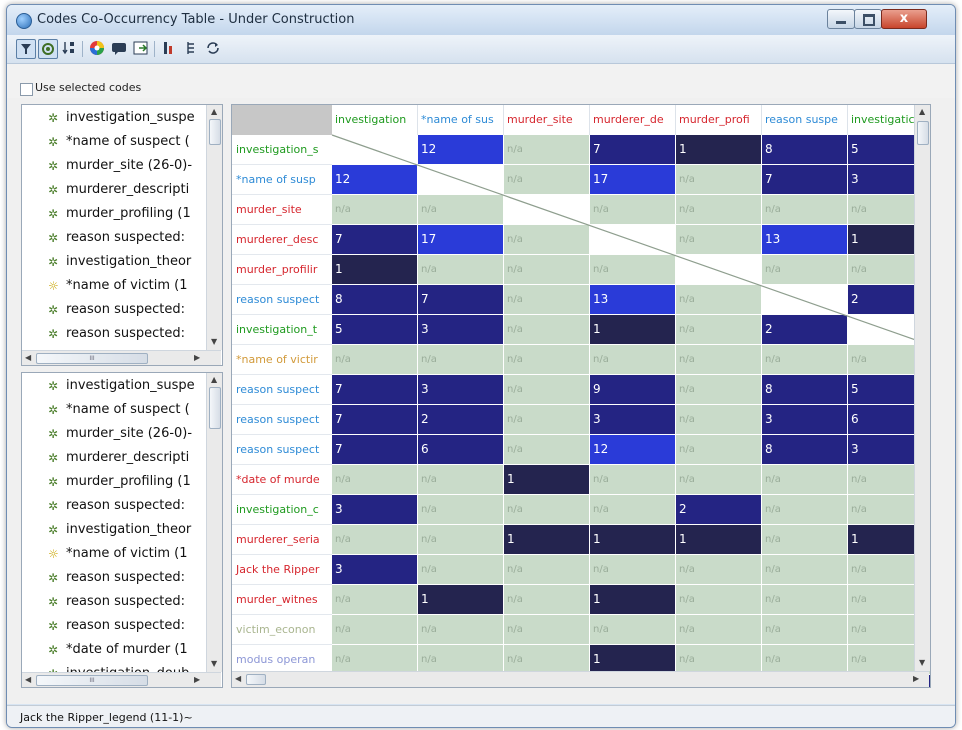 The width and height of the screenshot is (962, 730). What do you see at coordinates (282, 390) in the screenshot?
I see `row-header: reason suspect` at bounding box center [282, 390].